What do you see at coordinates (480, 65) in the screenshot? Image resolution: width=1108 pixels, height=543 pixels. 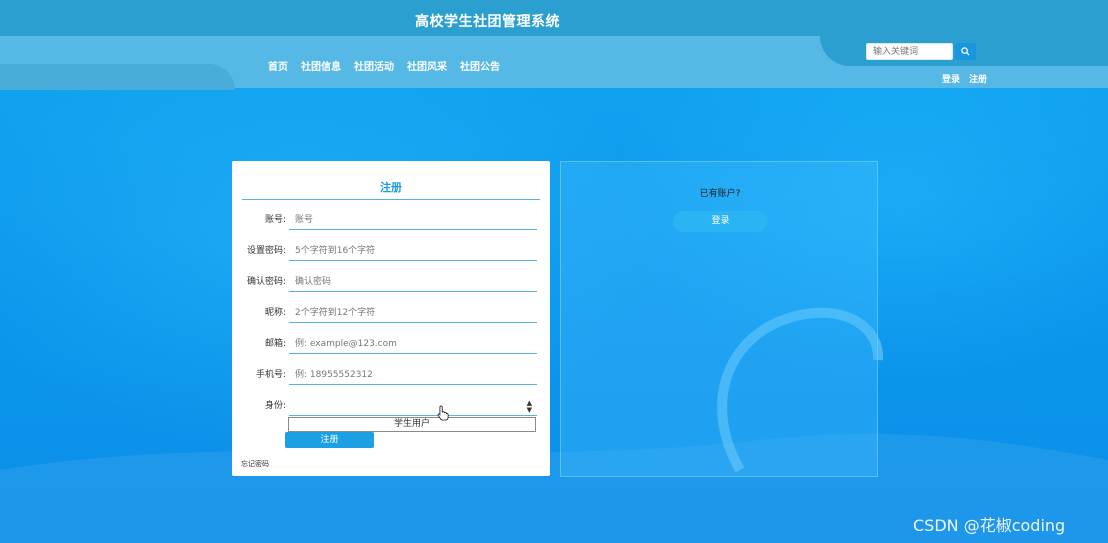 I see `nav-item-club-notices: 社团公告` at bounding box center [480, 65].